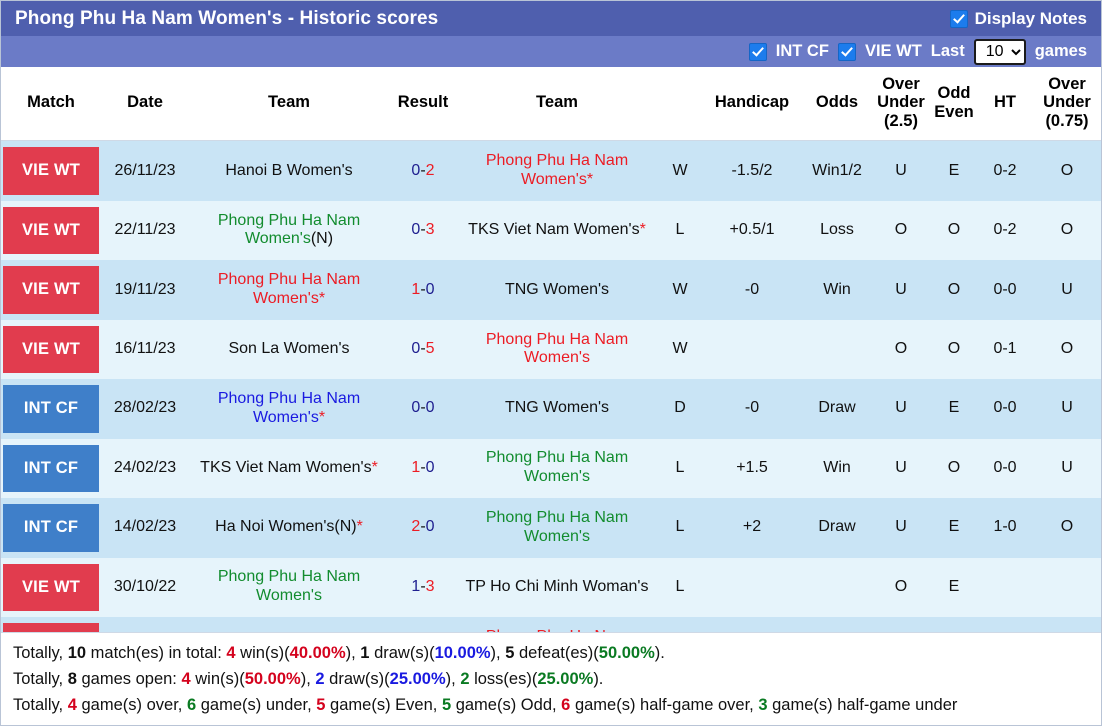  Describe the element at coordinates (551, 51) in the screenshot. I see `filter-bar: INT CF VIE WT Last 510152030 games` at that location.